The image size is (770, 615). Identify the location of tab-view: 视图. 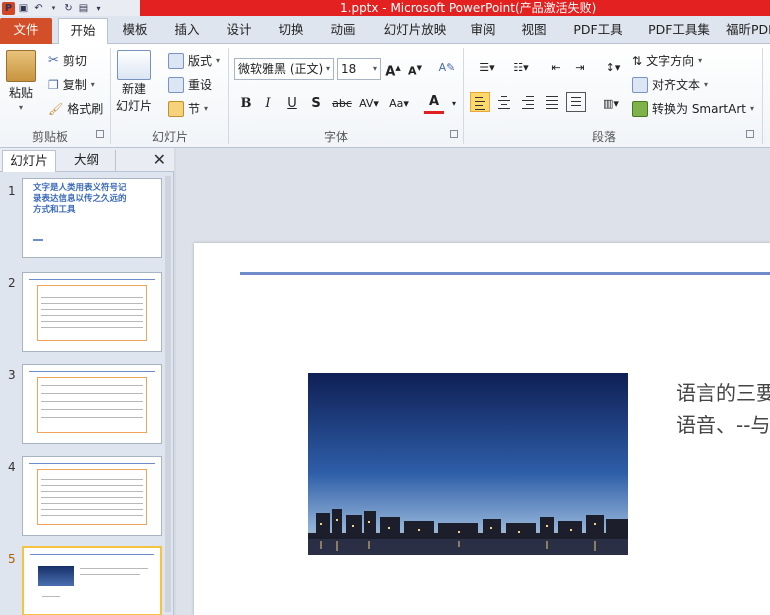
(534, 31).